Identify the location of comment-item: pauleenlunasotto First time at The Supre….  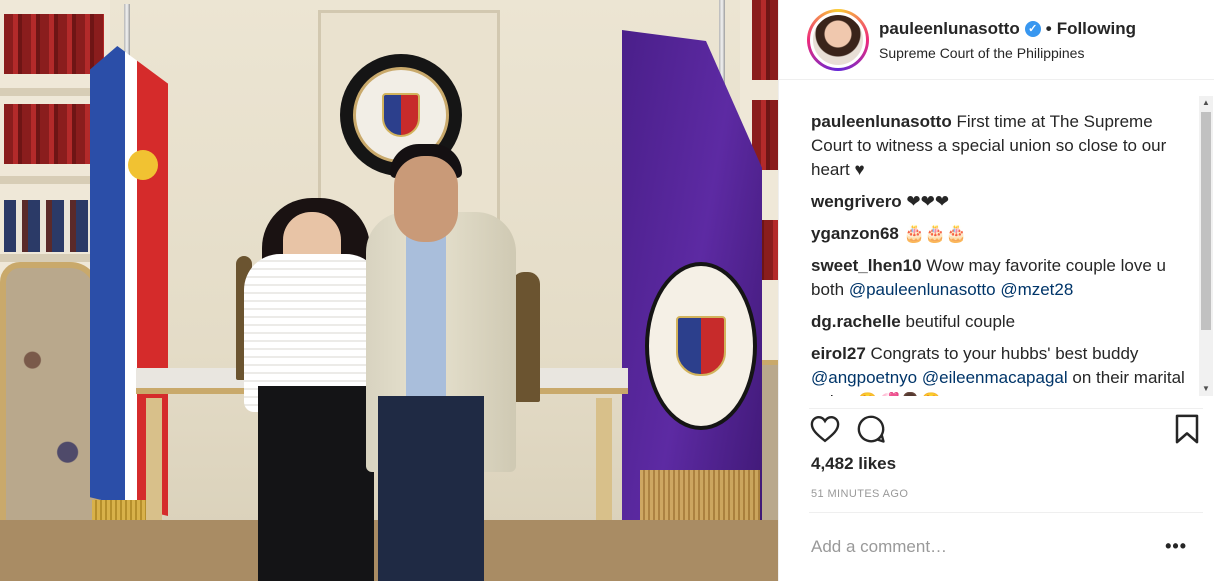
(999, 146).